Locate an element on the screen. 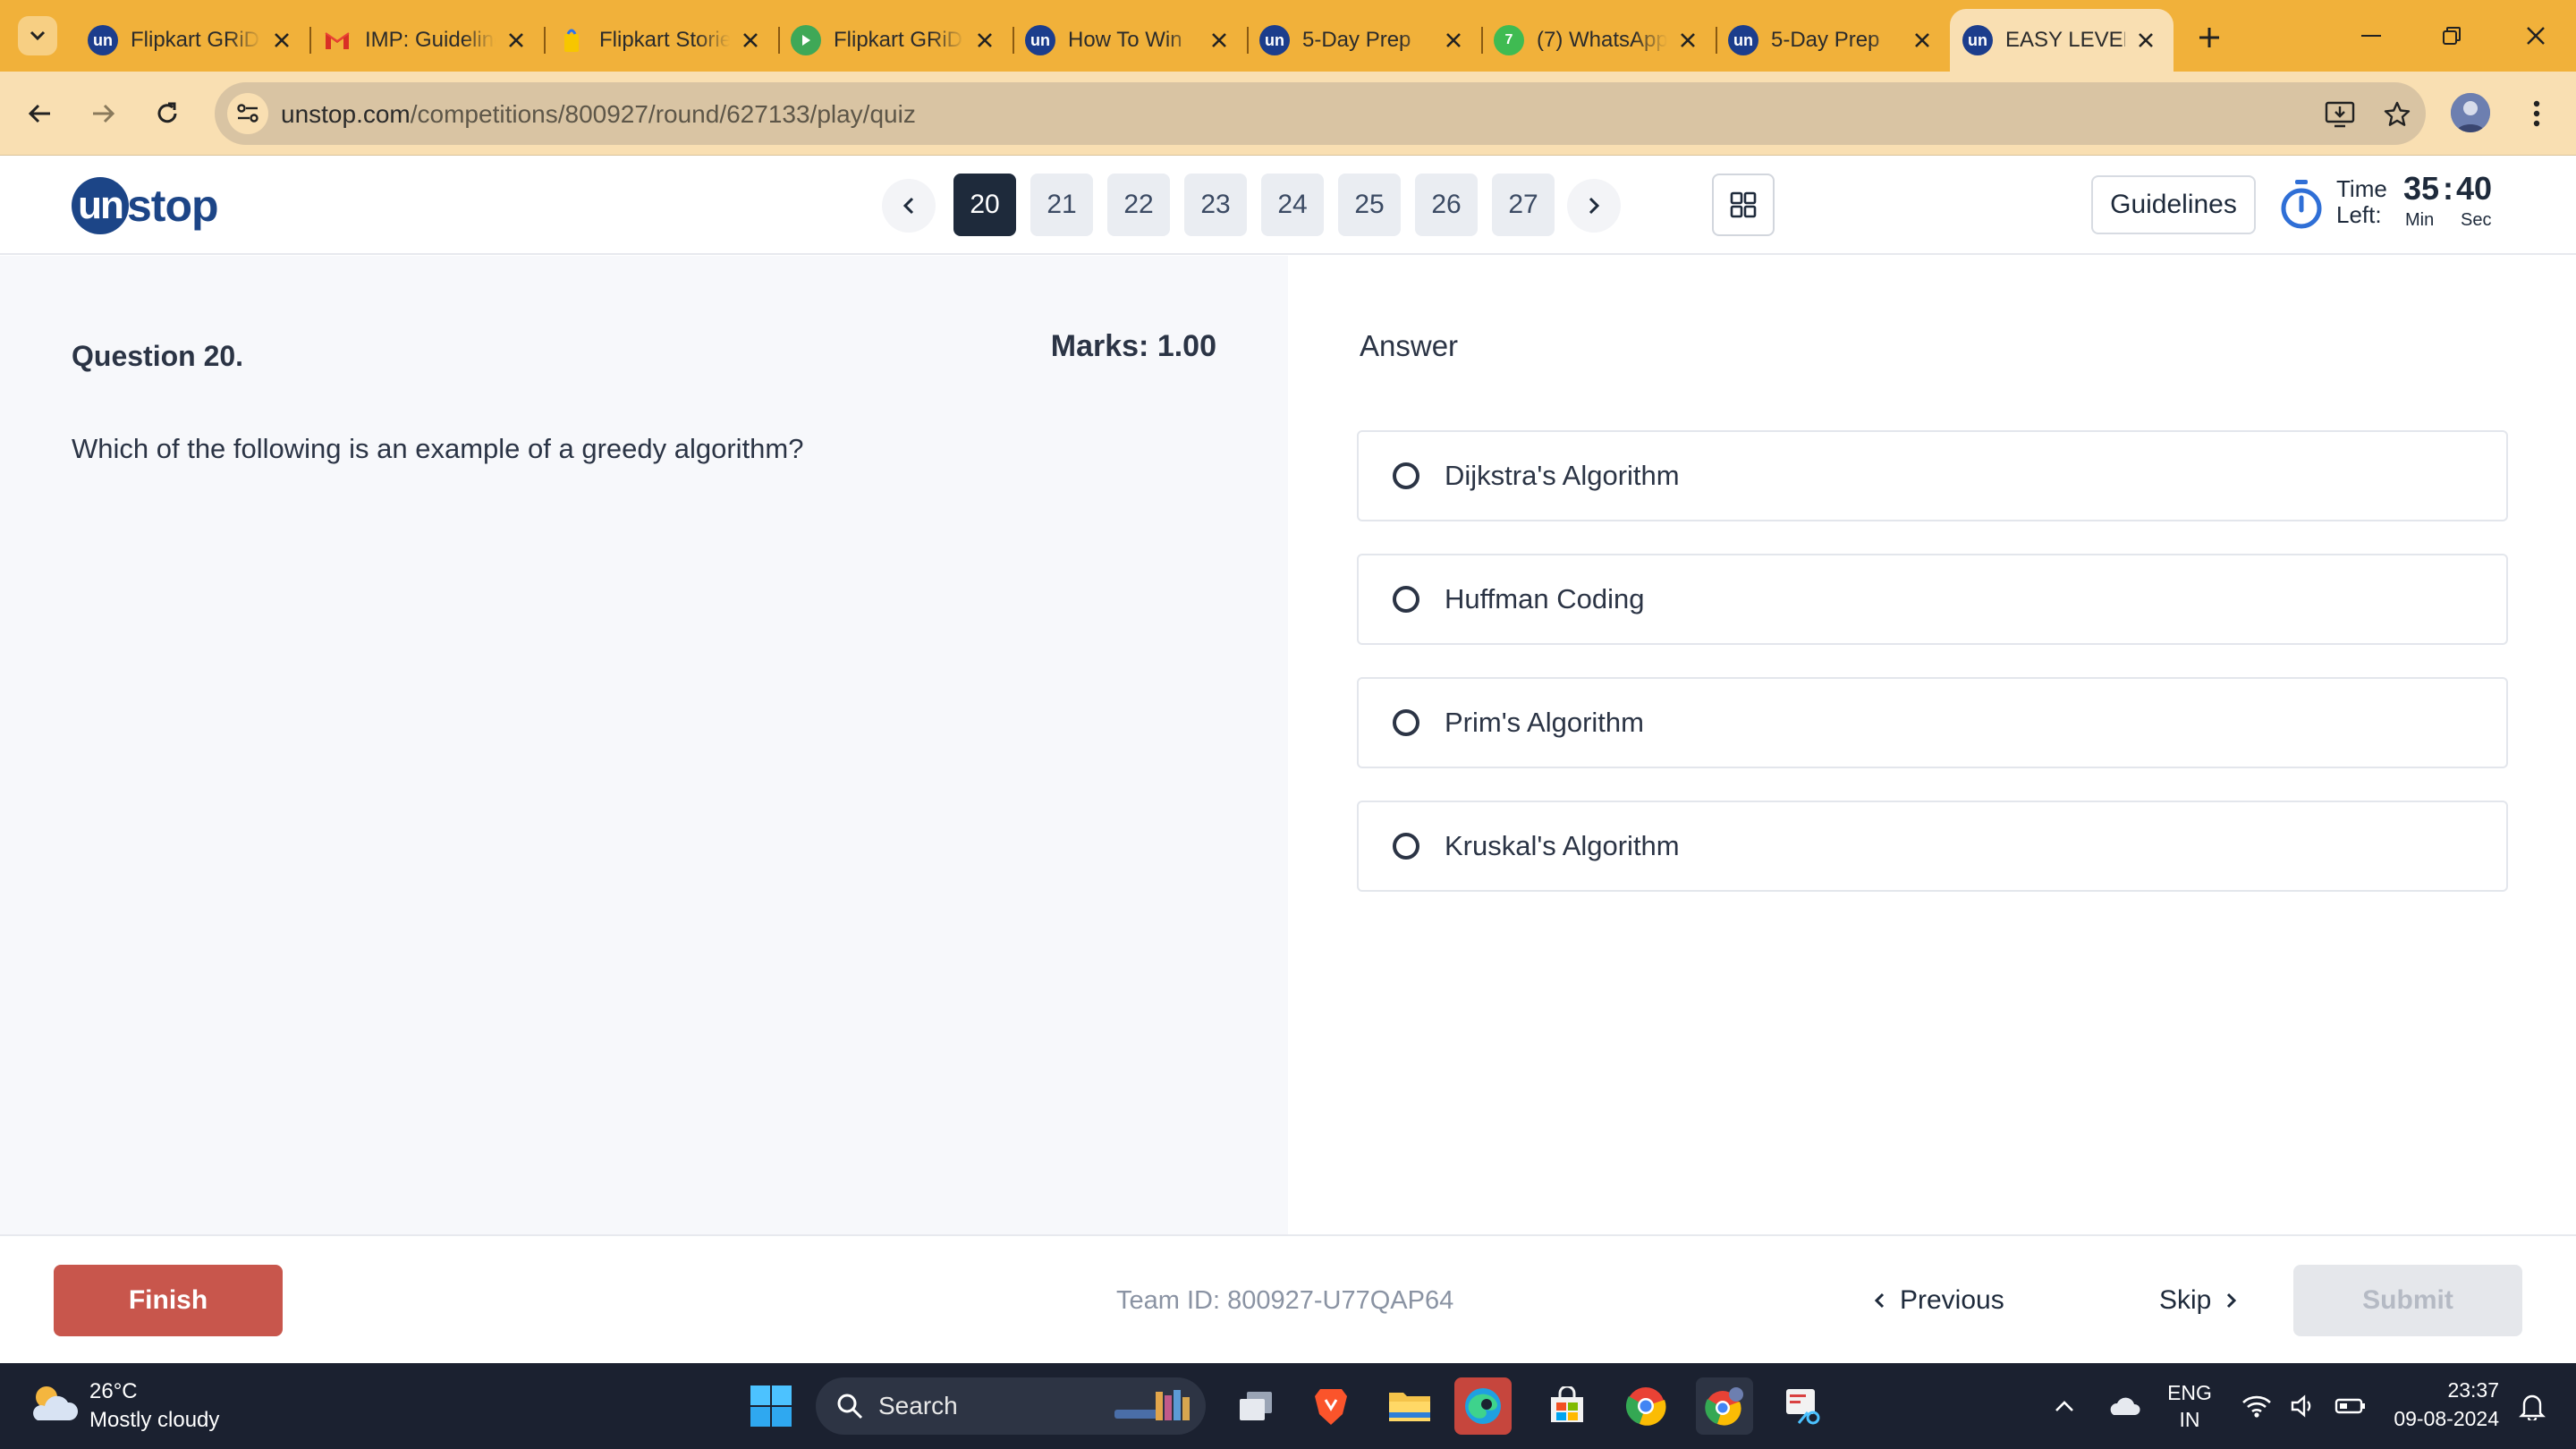  profile-avatar is located at coordinates (2470, 112).